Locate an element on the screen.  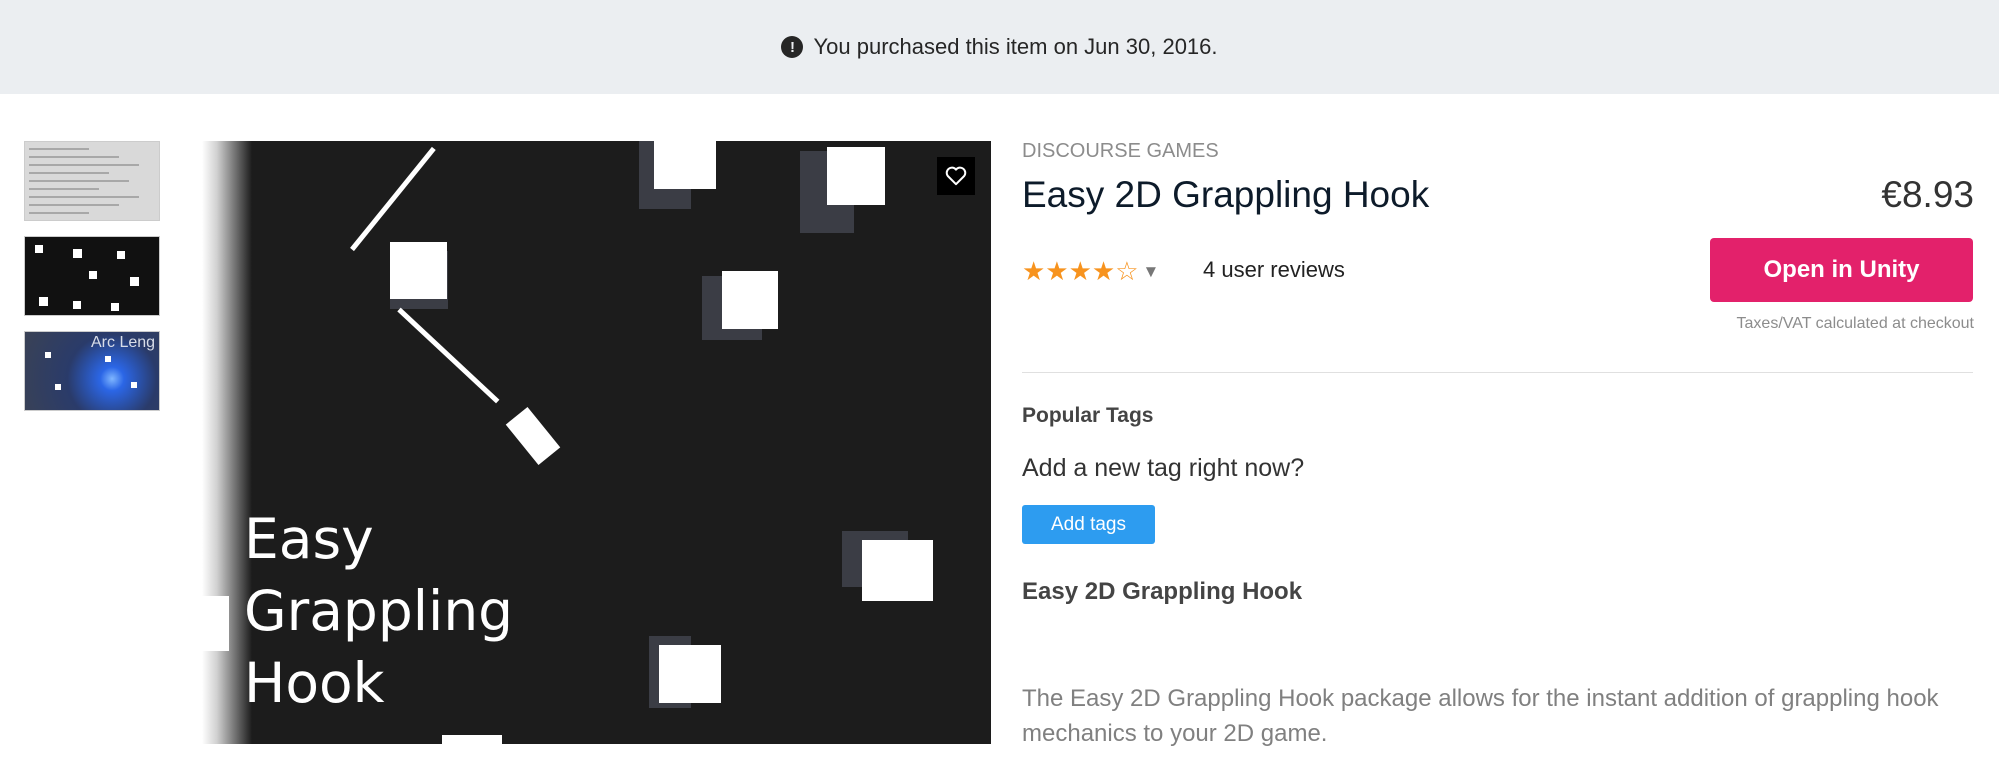
thumbnail-3: Arc Leng is located at coordinates (92, 371).